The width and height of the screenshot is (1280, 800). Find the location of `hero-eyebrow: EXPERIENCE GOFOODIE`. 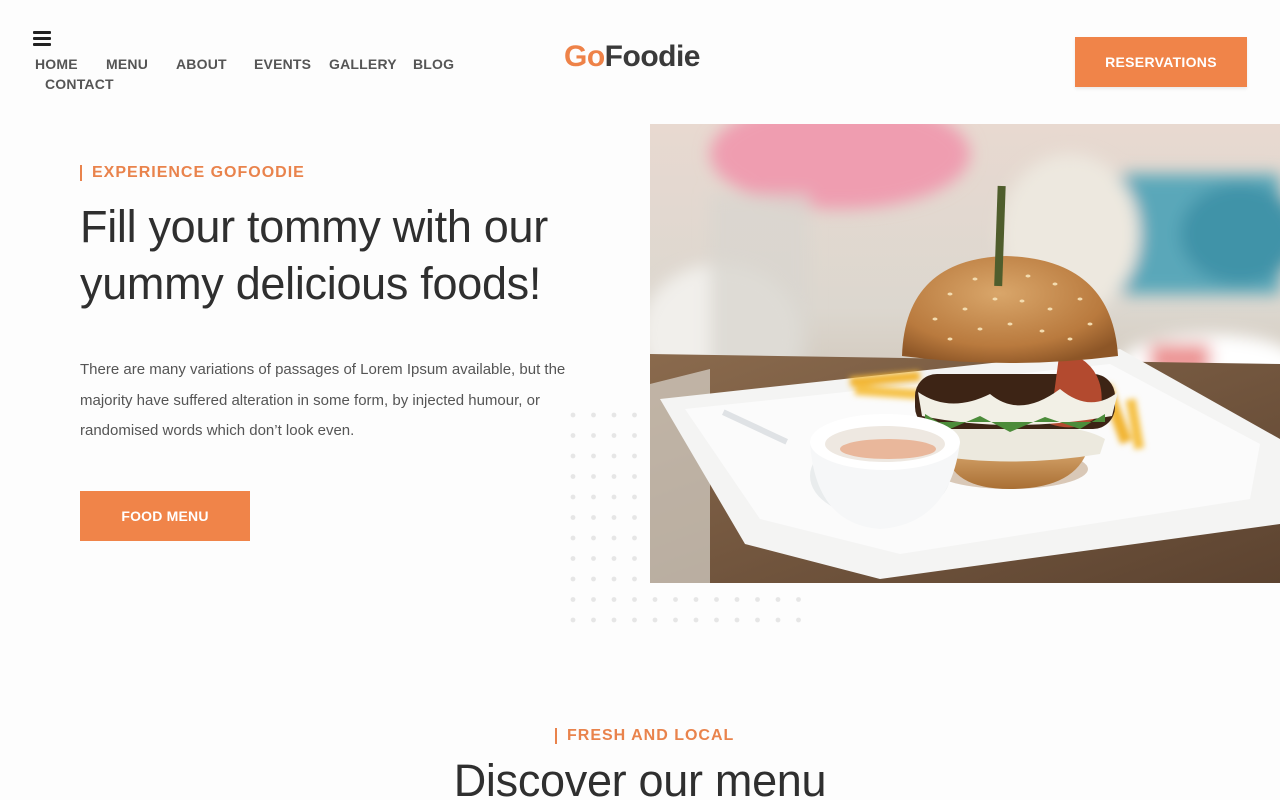

hero-eyebrow: EXPERIENCE GOFOODIE is located at coordinates (192, 173).